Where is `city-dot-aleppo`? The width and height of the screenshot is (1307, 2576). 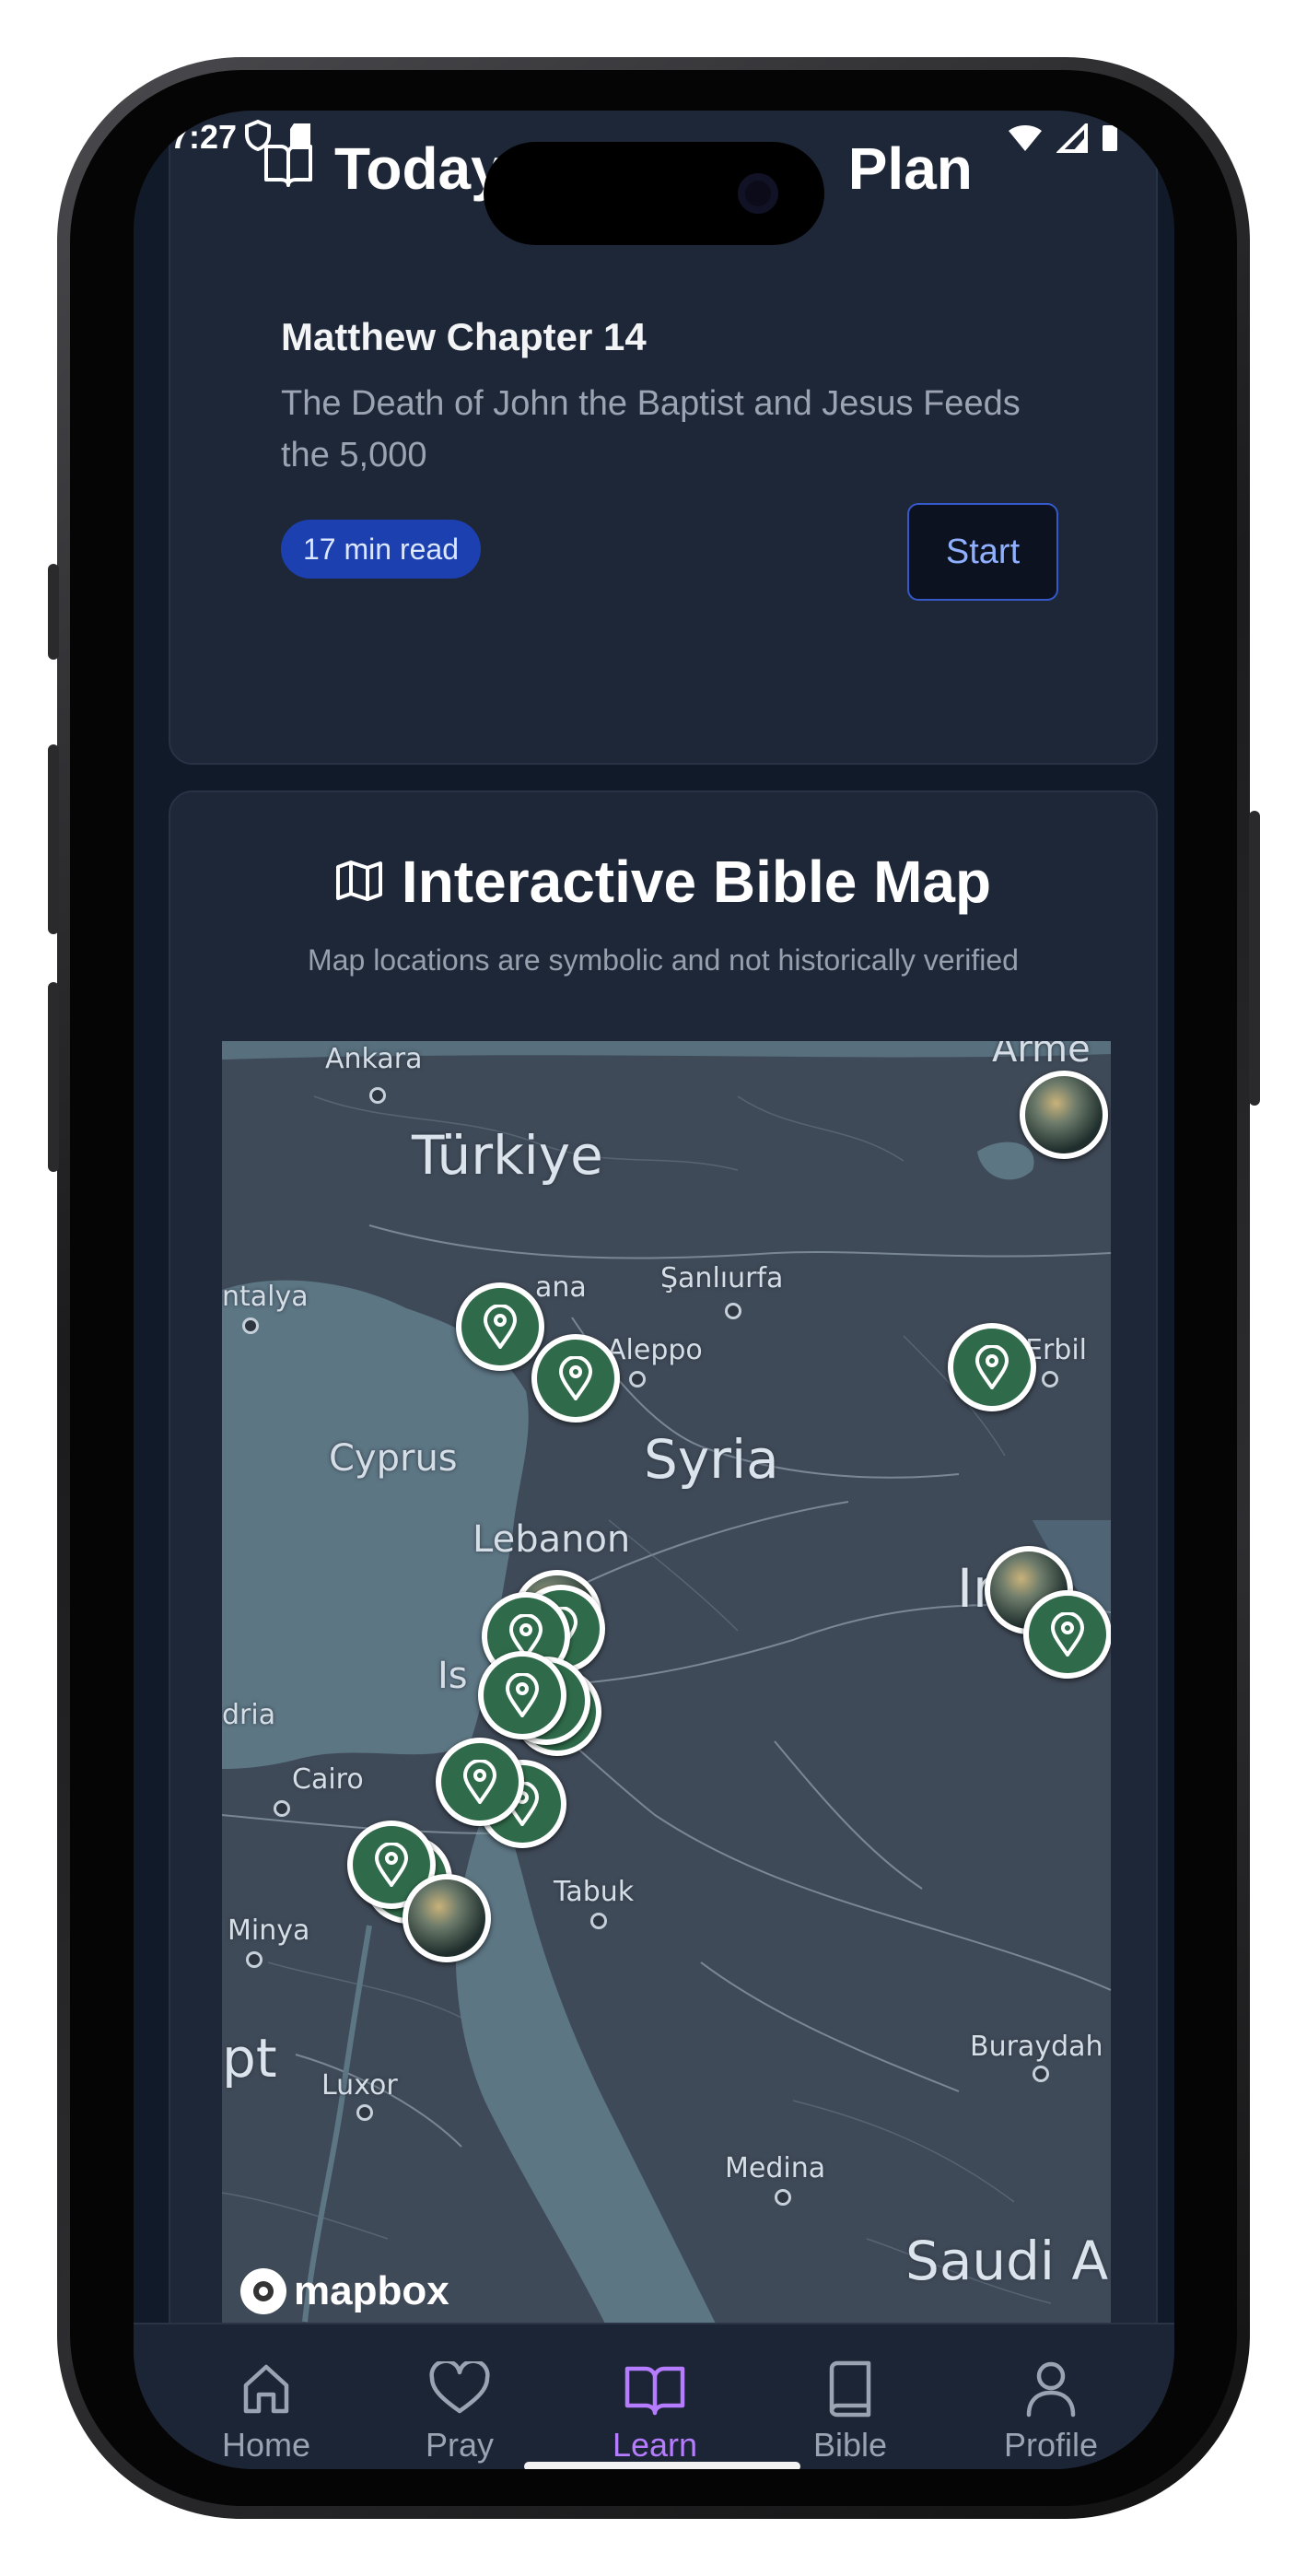
city-dot-aleppo is located at coordinates (637, 1379).